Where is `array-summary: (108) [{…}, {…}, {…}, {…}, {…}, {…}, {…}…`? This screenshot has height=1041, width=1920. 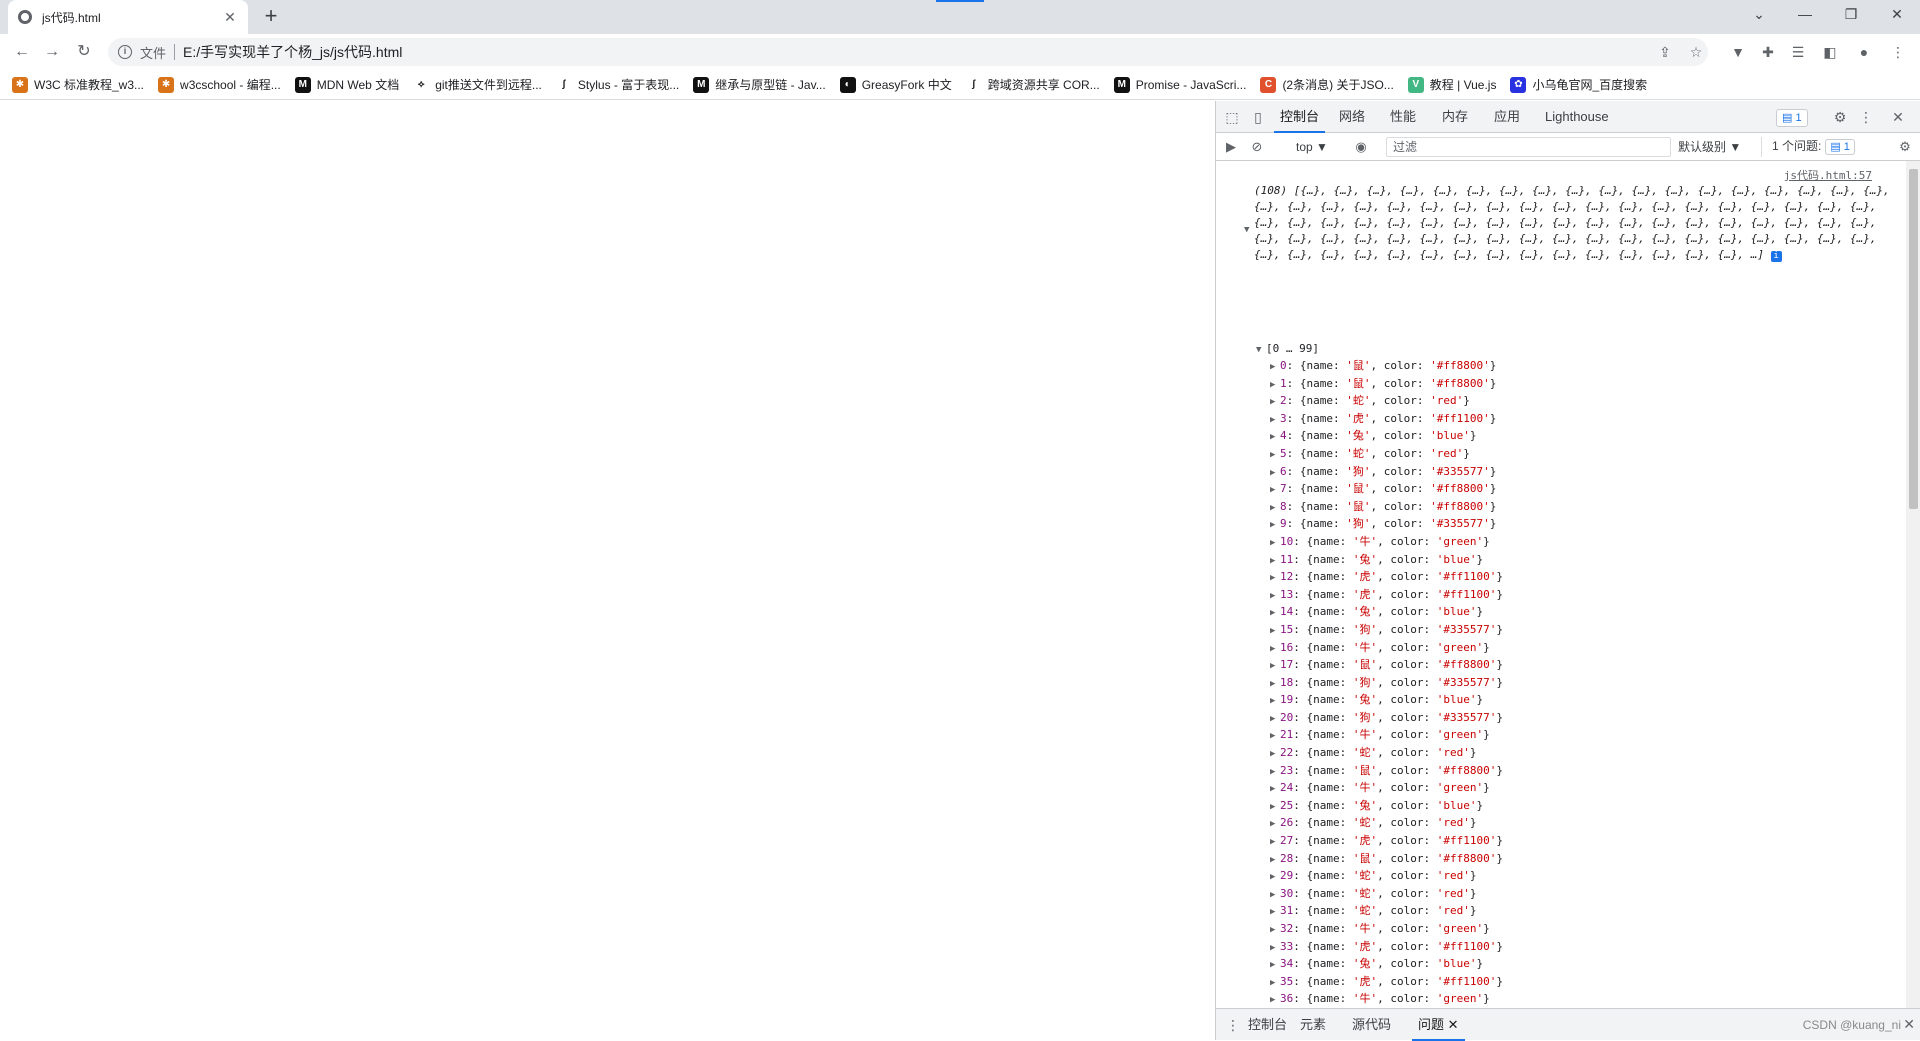
array-summary: (108) [{…}, {…}, {…}, {…}, {…}, {…}, {…}… is located at coordinates (1574, 223).